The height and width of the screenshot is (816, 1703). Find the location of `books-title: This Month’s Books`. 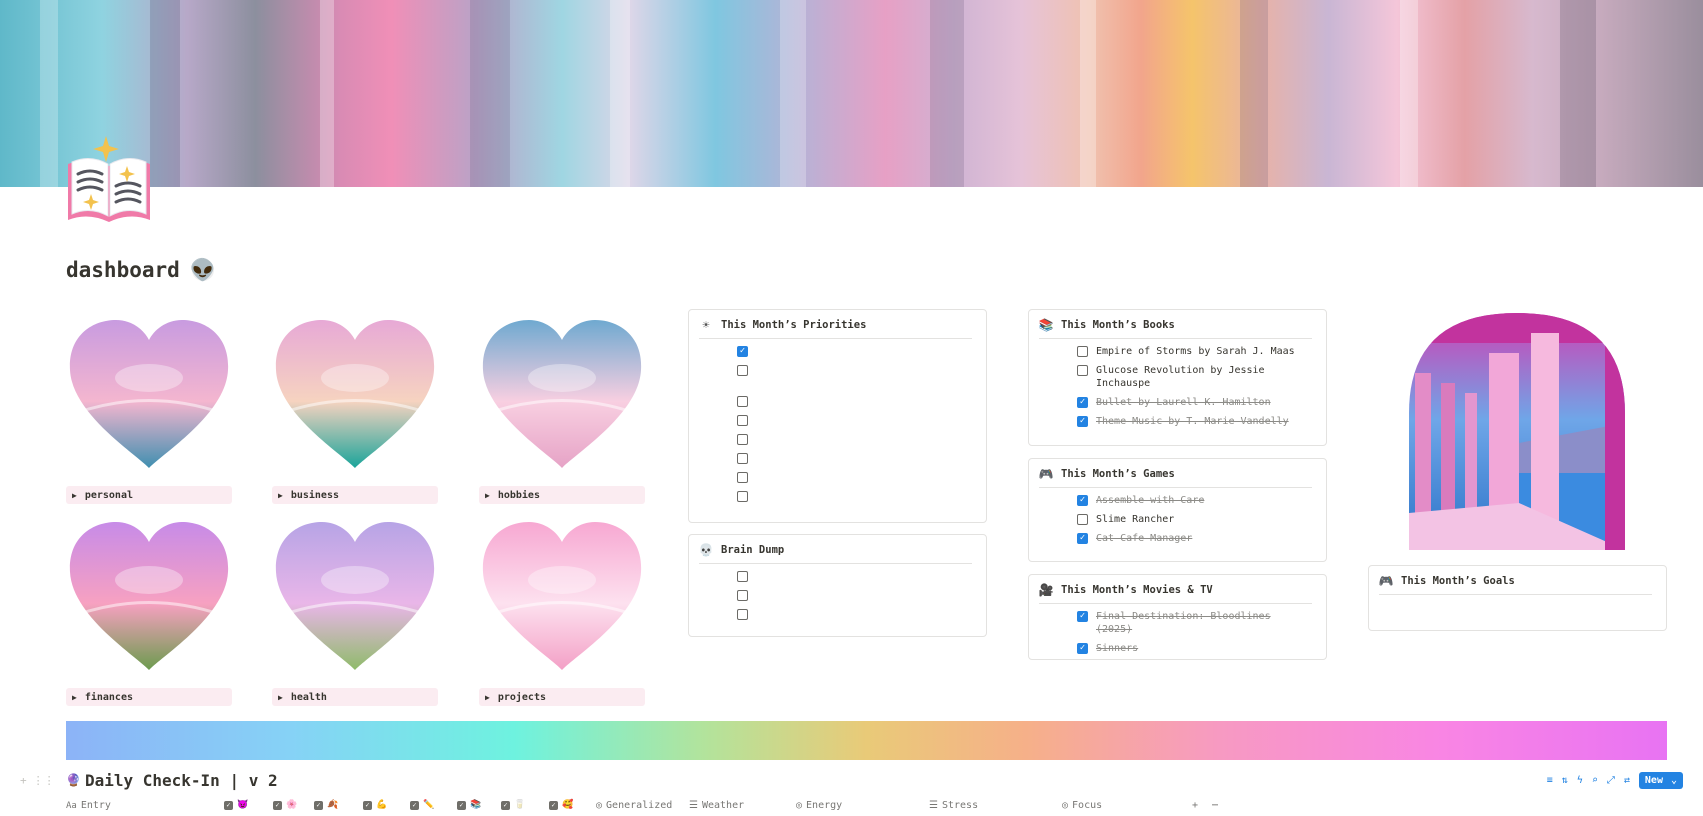

books-title: This Month’s Books is located at coordinates (1118, 325).